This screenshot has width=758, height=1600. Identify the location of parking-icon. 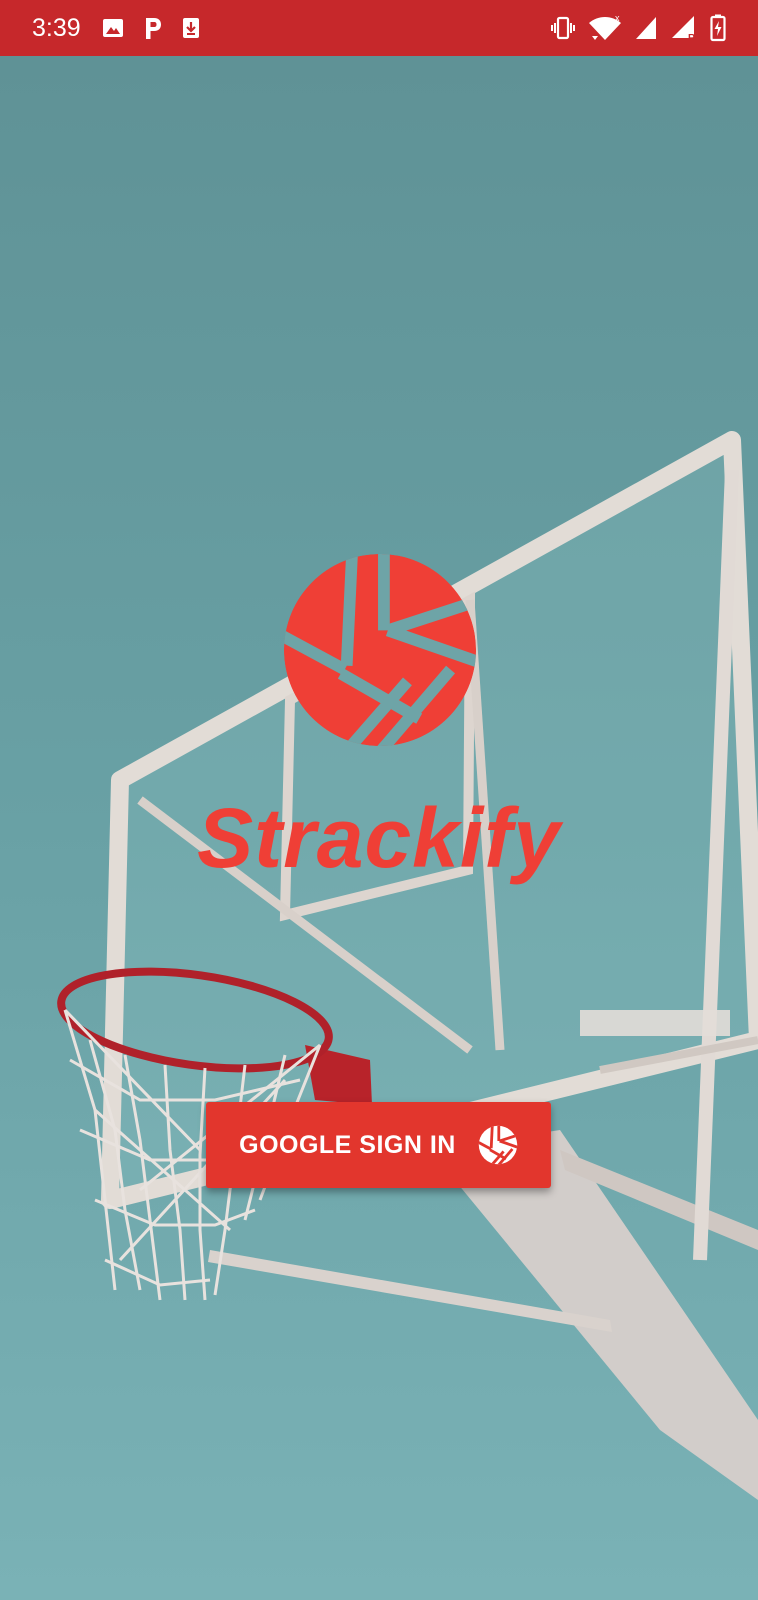
(153, 28).